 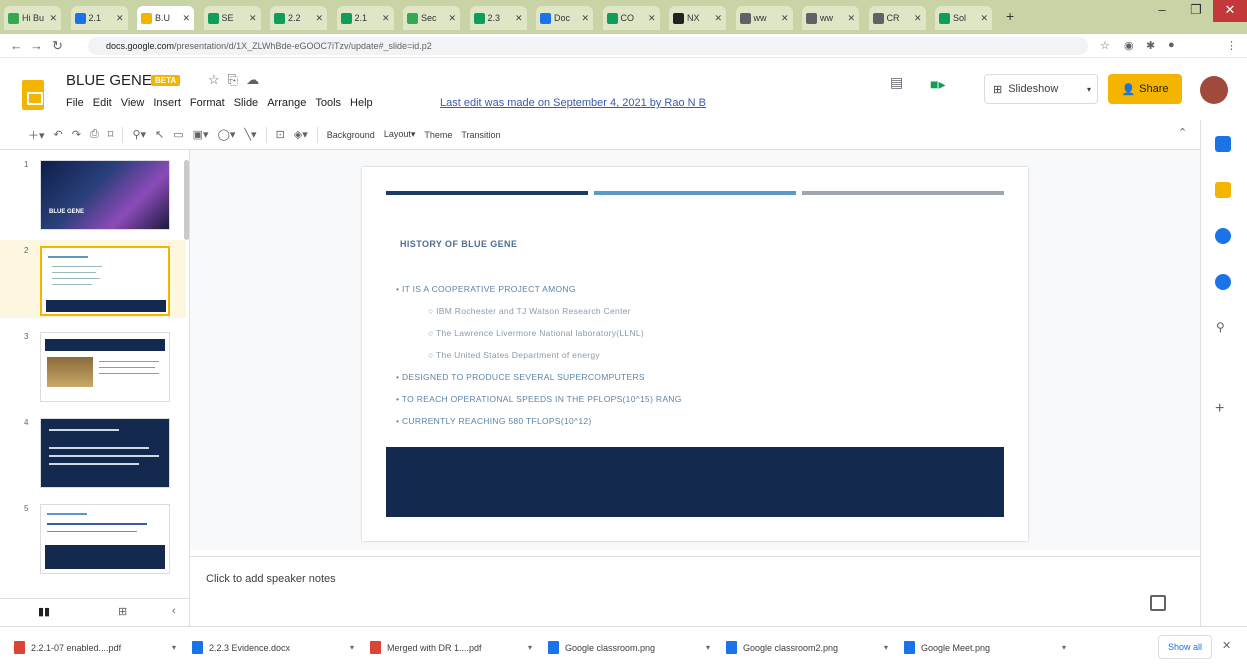 I want to click on show-all-button: Show all, so click(x=1185, y=647).